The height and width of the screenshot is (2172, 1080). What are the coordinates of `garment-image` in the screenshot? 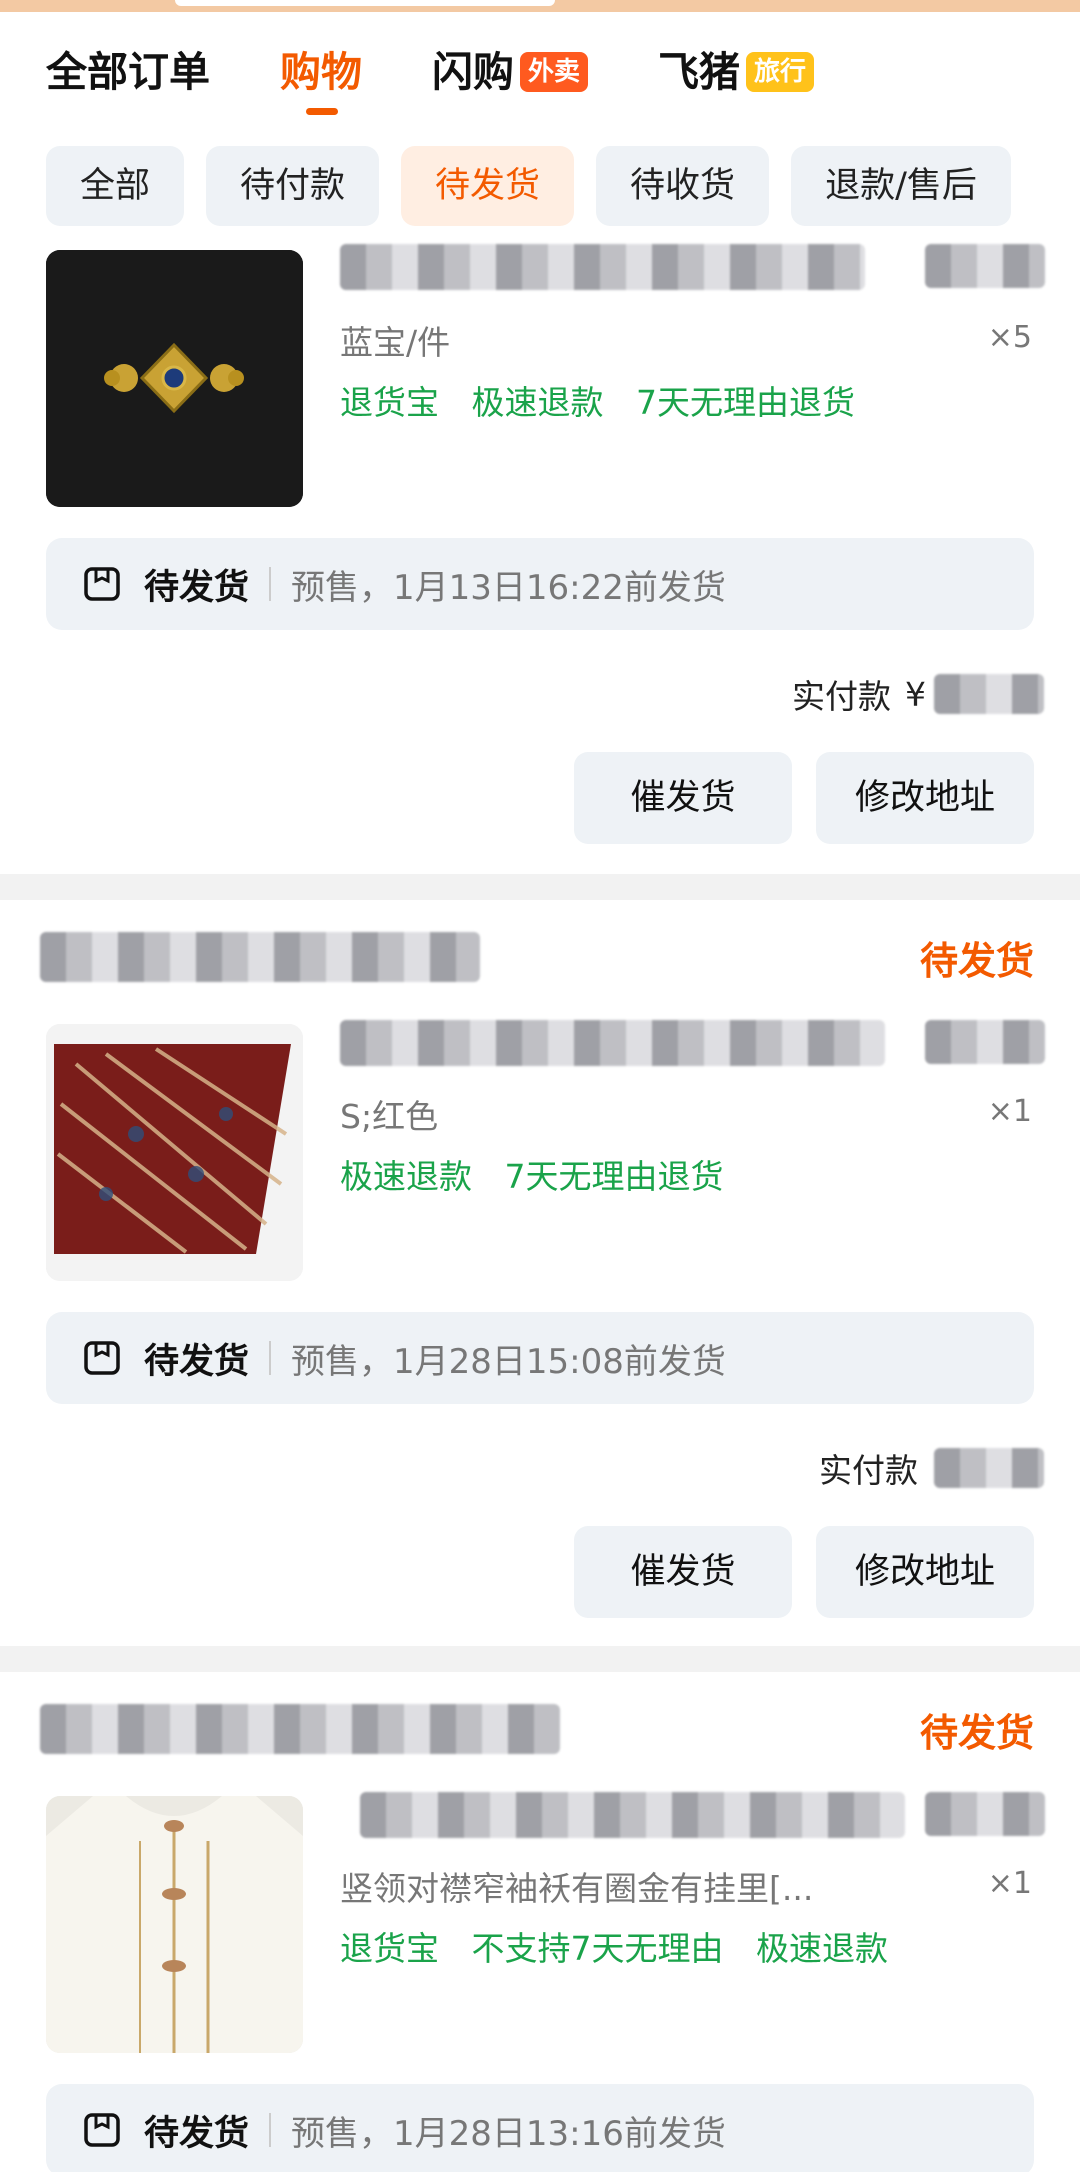 It's located at (174, 1924).